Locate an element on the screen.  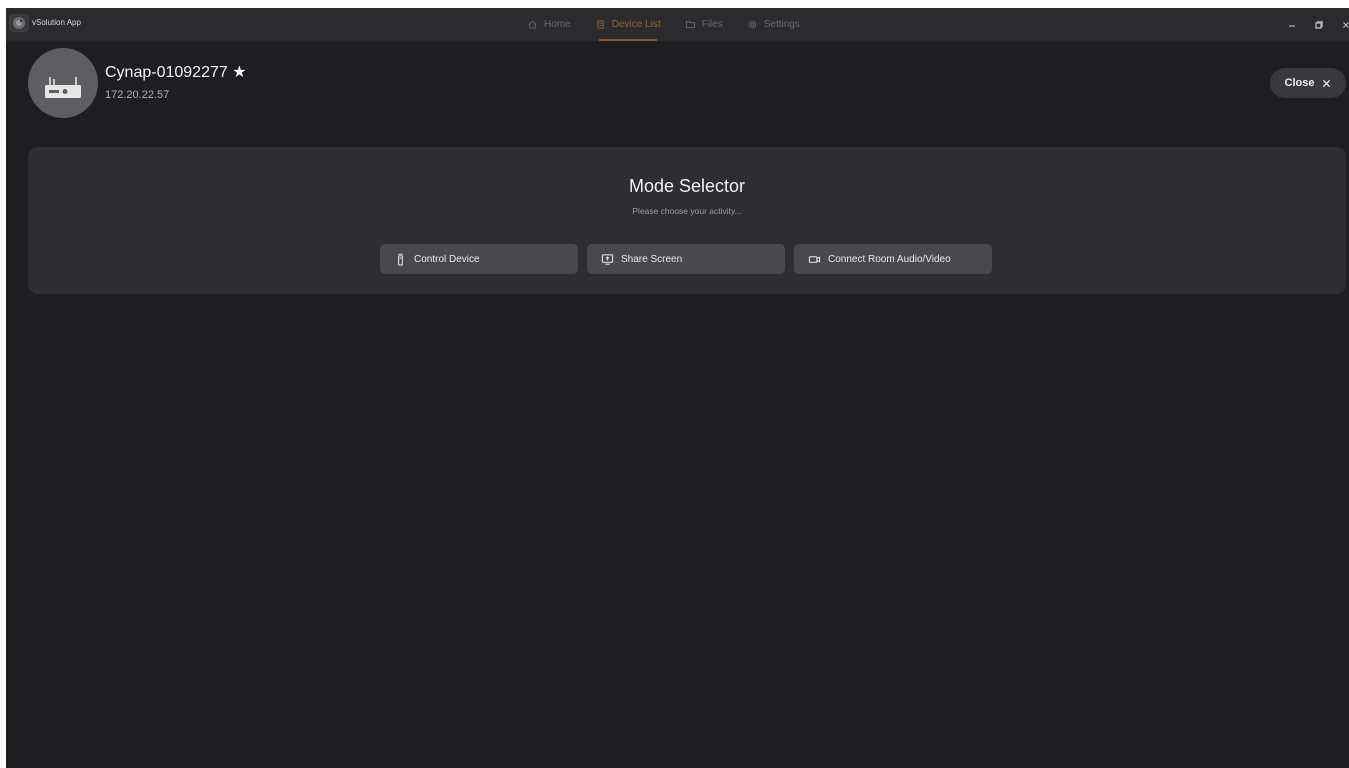
app-title: vSolution App is located at coordinates (56, 22).